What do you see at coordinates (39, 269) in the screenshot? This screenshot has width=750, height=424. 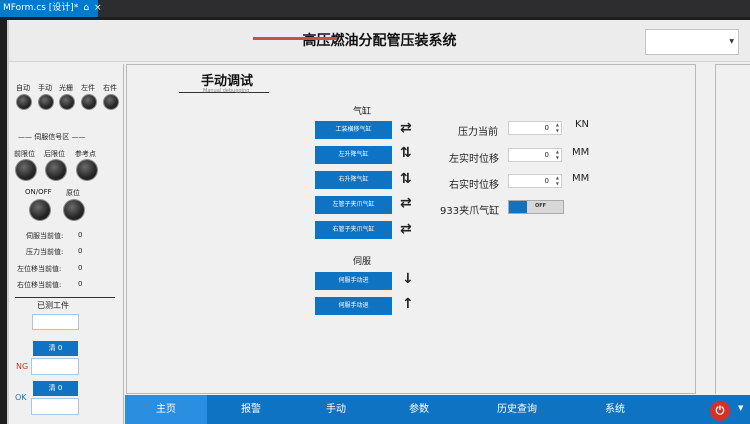 I see `readout-label-left-displacement: 左位移当前值:` at bounding box center [39, 269].